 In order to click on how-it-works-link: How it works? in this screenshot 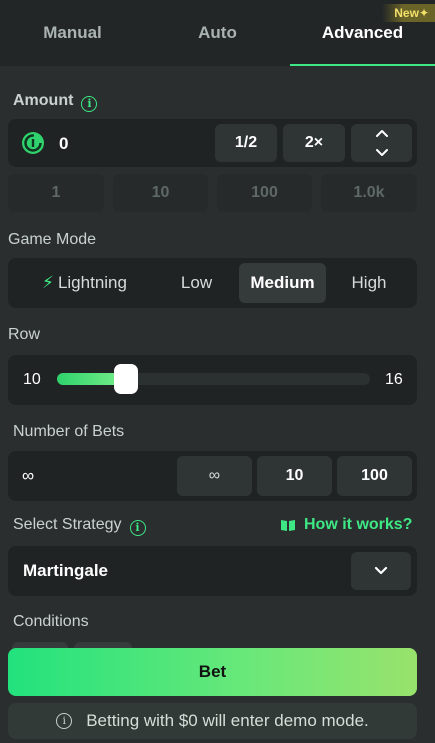, I will do `click(346, 525)`.